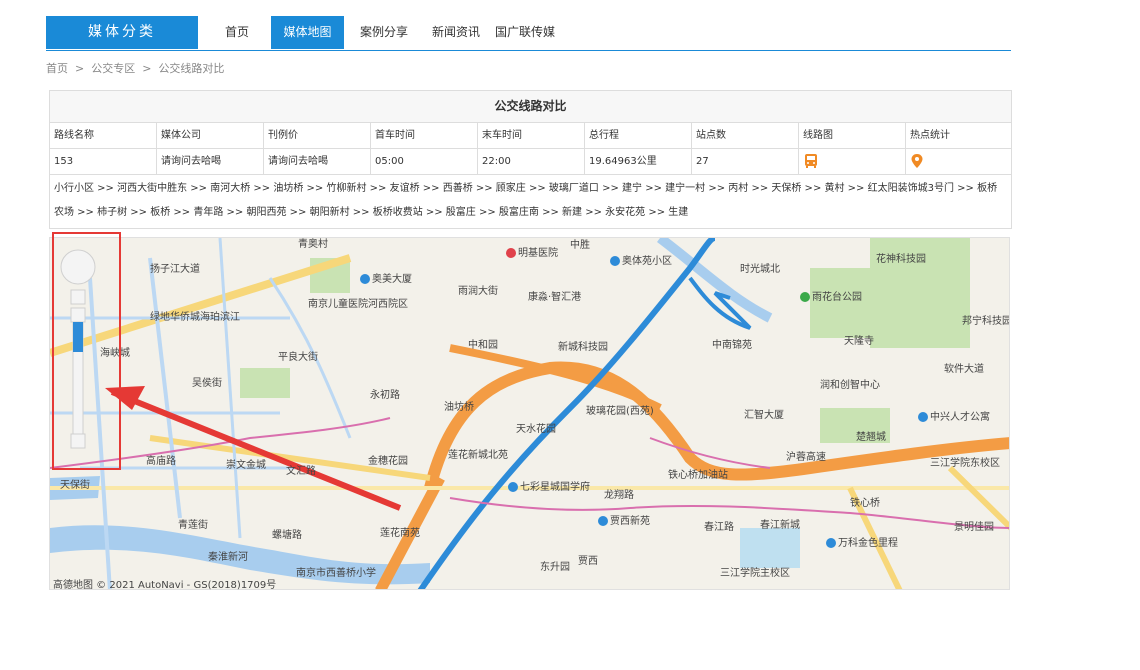 The image size is (1140, 670). What do you see at coordinates (780, 525) in the screenshot?
I see `map-label: 春江新城` at bounding box center [780, 525].